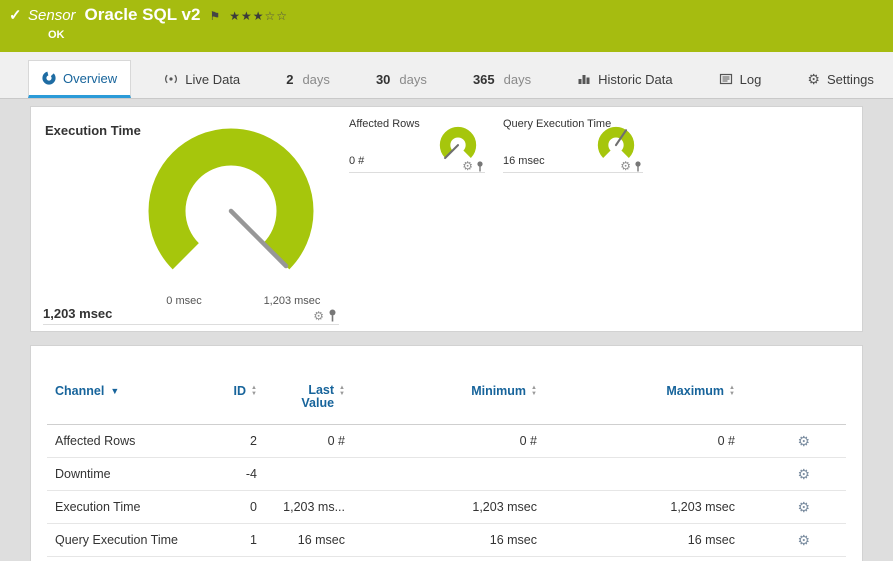  What do you see at coordinates (292, 301) in the screenshot?
I see `gauge-scale-max: 1,203 msec` at bounding box center [292, 301].